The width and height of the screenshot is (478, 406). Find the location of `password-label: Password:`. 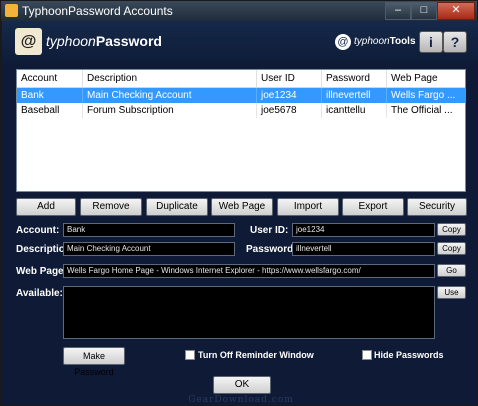

password-label: Password: is located at coordinates (271, 249).